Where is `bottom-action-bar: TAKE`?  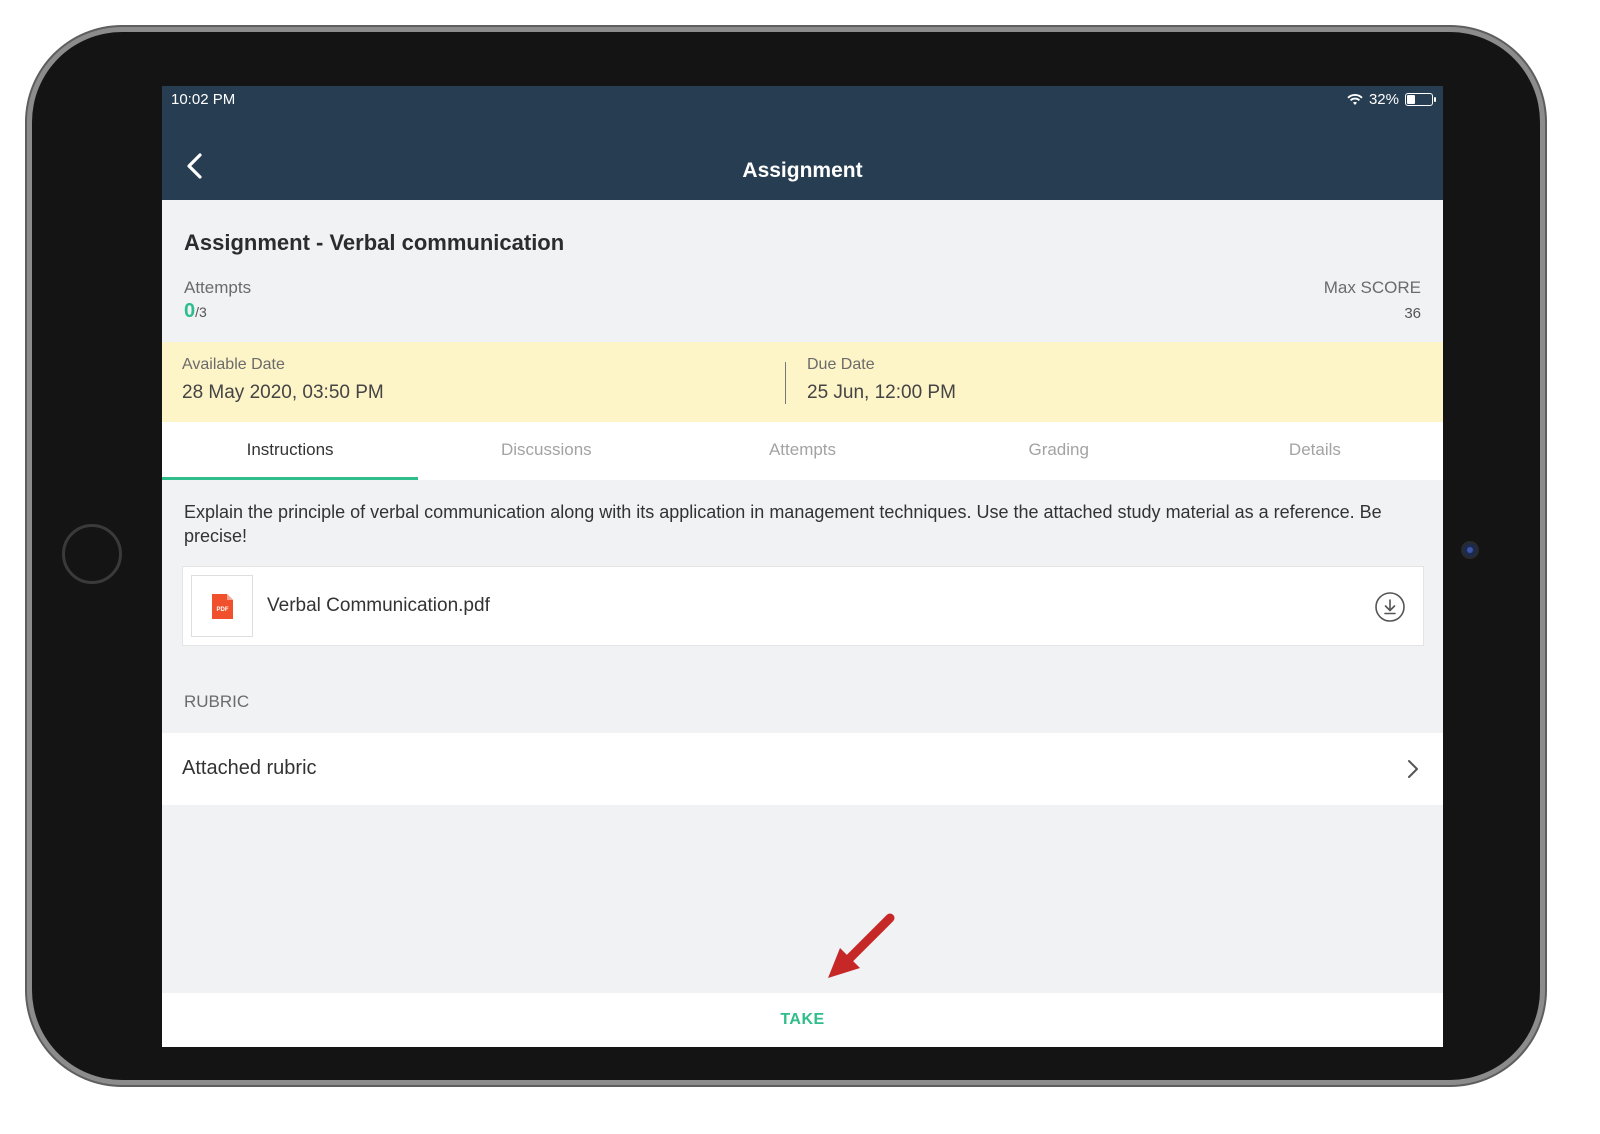
bottom-action-bar: TAKE is located at coordinates (802, 1020).